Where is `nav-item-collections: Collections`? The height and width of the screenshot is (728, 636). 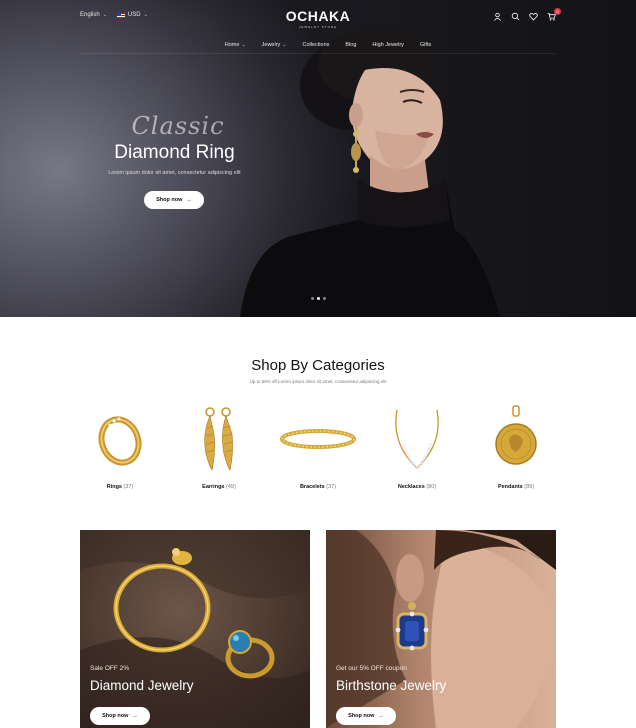 nav-item-collections: Collections is located at coordinates (316, 45).